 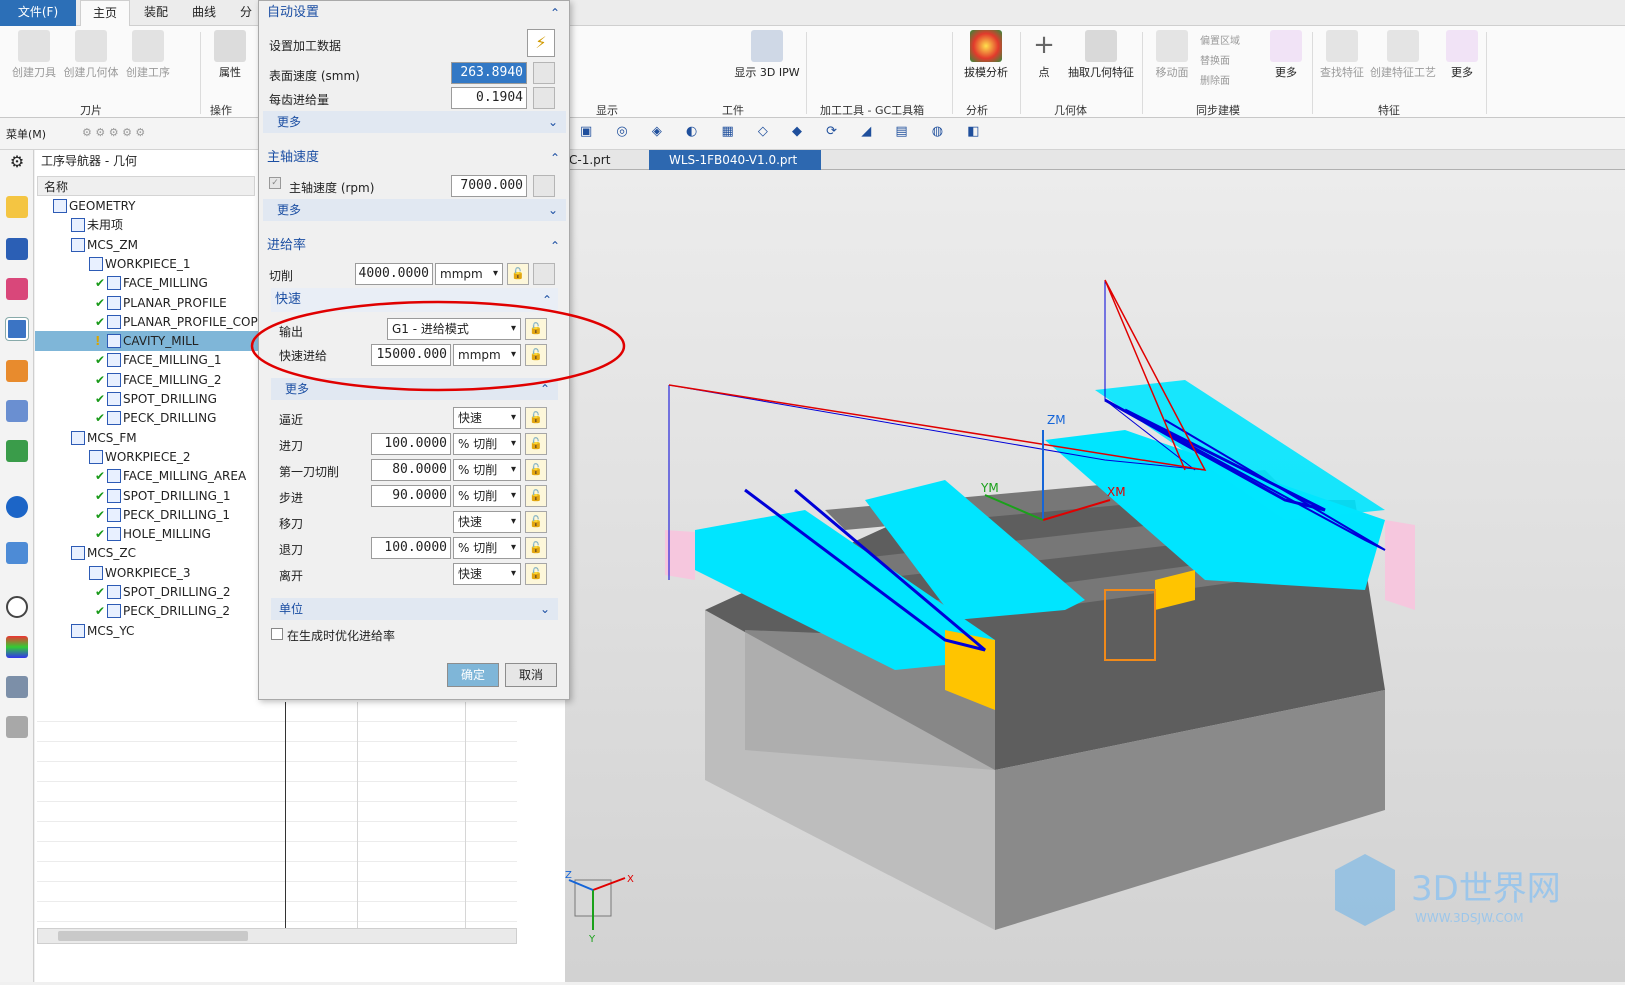 I want to click on create-geometry-button: 创建几何体, so click(x=91, y=55).